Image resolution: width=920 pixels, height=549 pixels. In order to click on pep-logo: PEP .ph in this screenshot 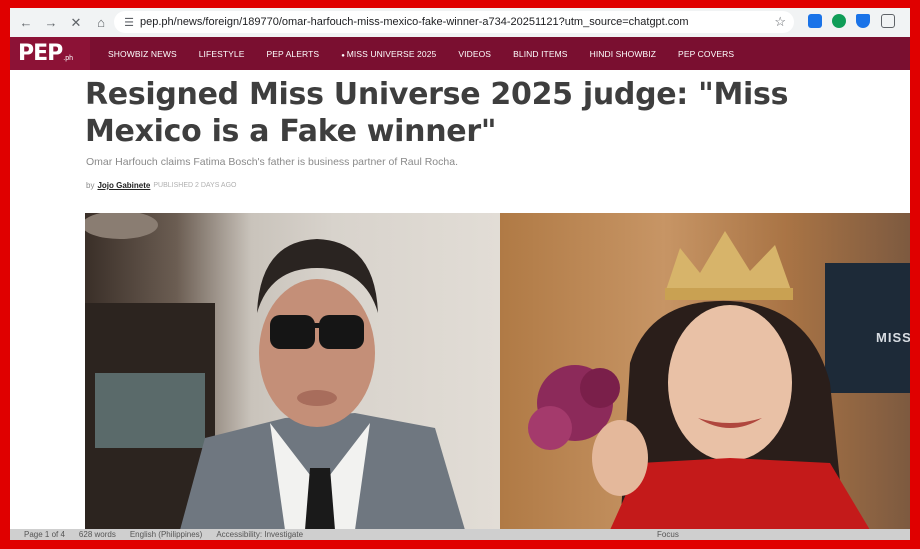, I will do `click(50, 53)`.